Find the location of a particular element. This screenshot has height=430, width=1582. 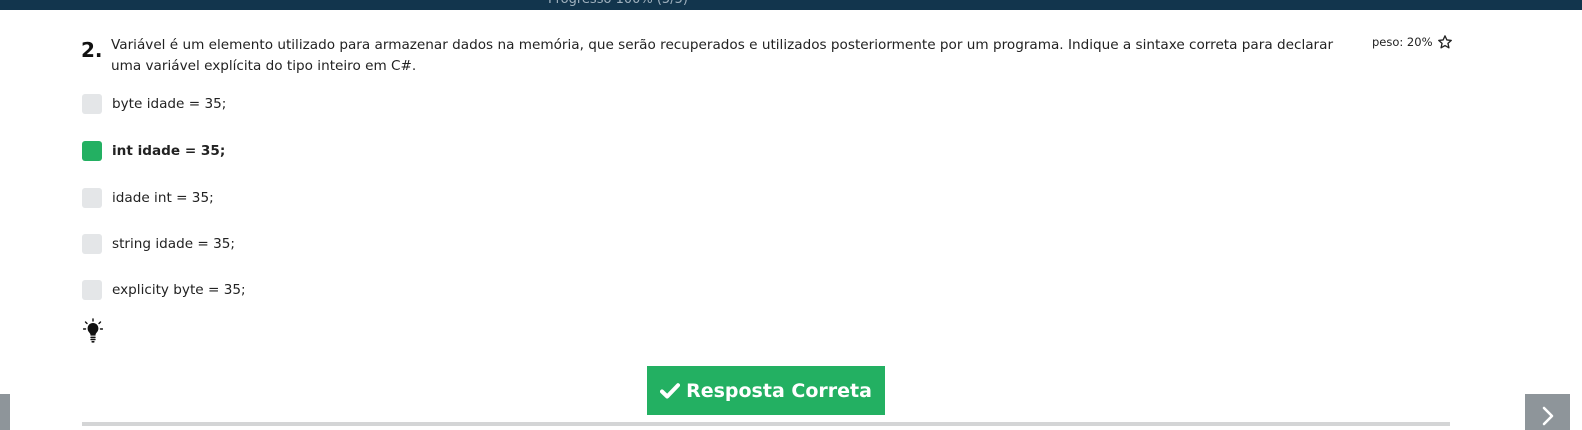

star-icon is located at coordinates (1445, 42).